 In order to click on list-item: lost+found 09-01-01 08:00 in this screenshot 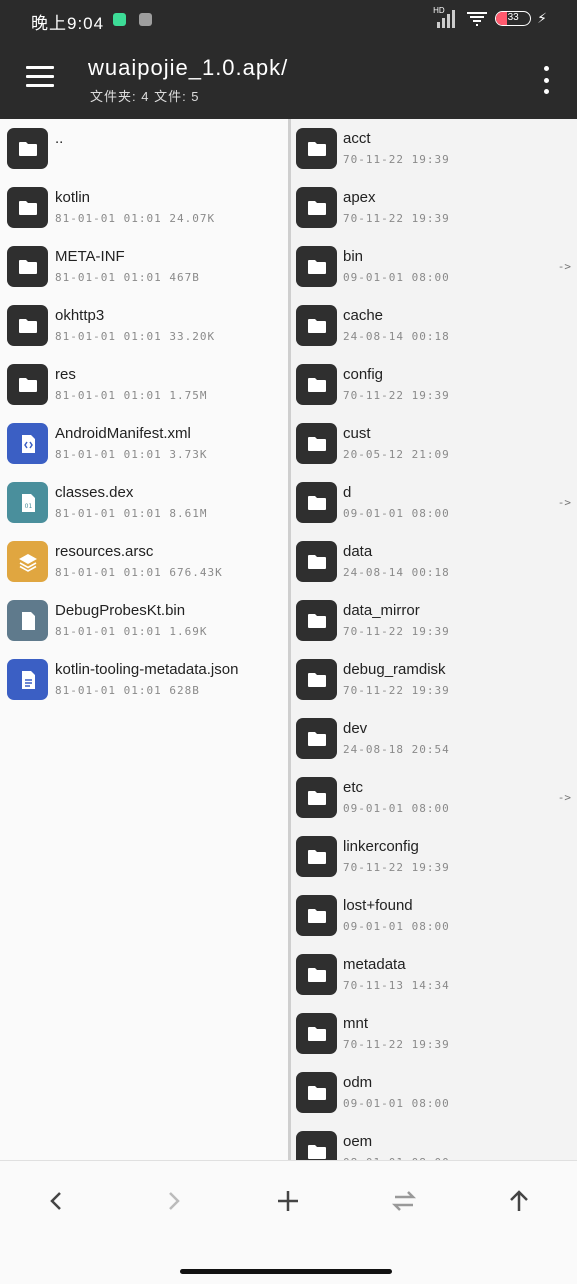, I will do `click(434, 915)`.